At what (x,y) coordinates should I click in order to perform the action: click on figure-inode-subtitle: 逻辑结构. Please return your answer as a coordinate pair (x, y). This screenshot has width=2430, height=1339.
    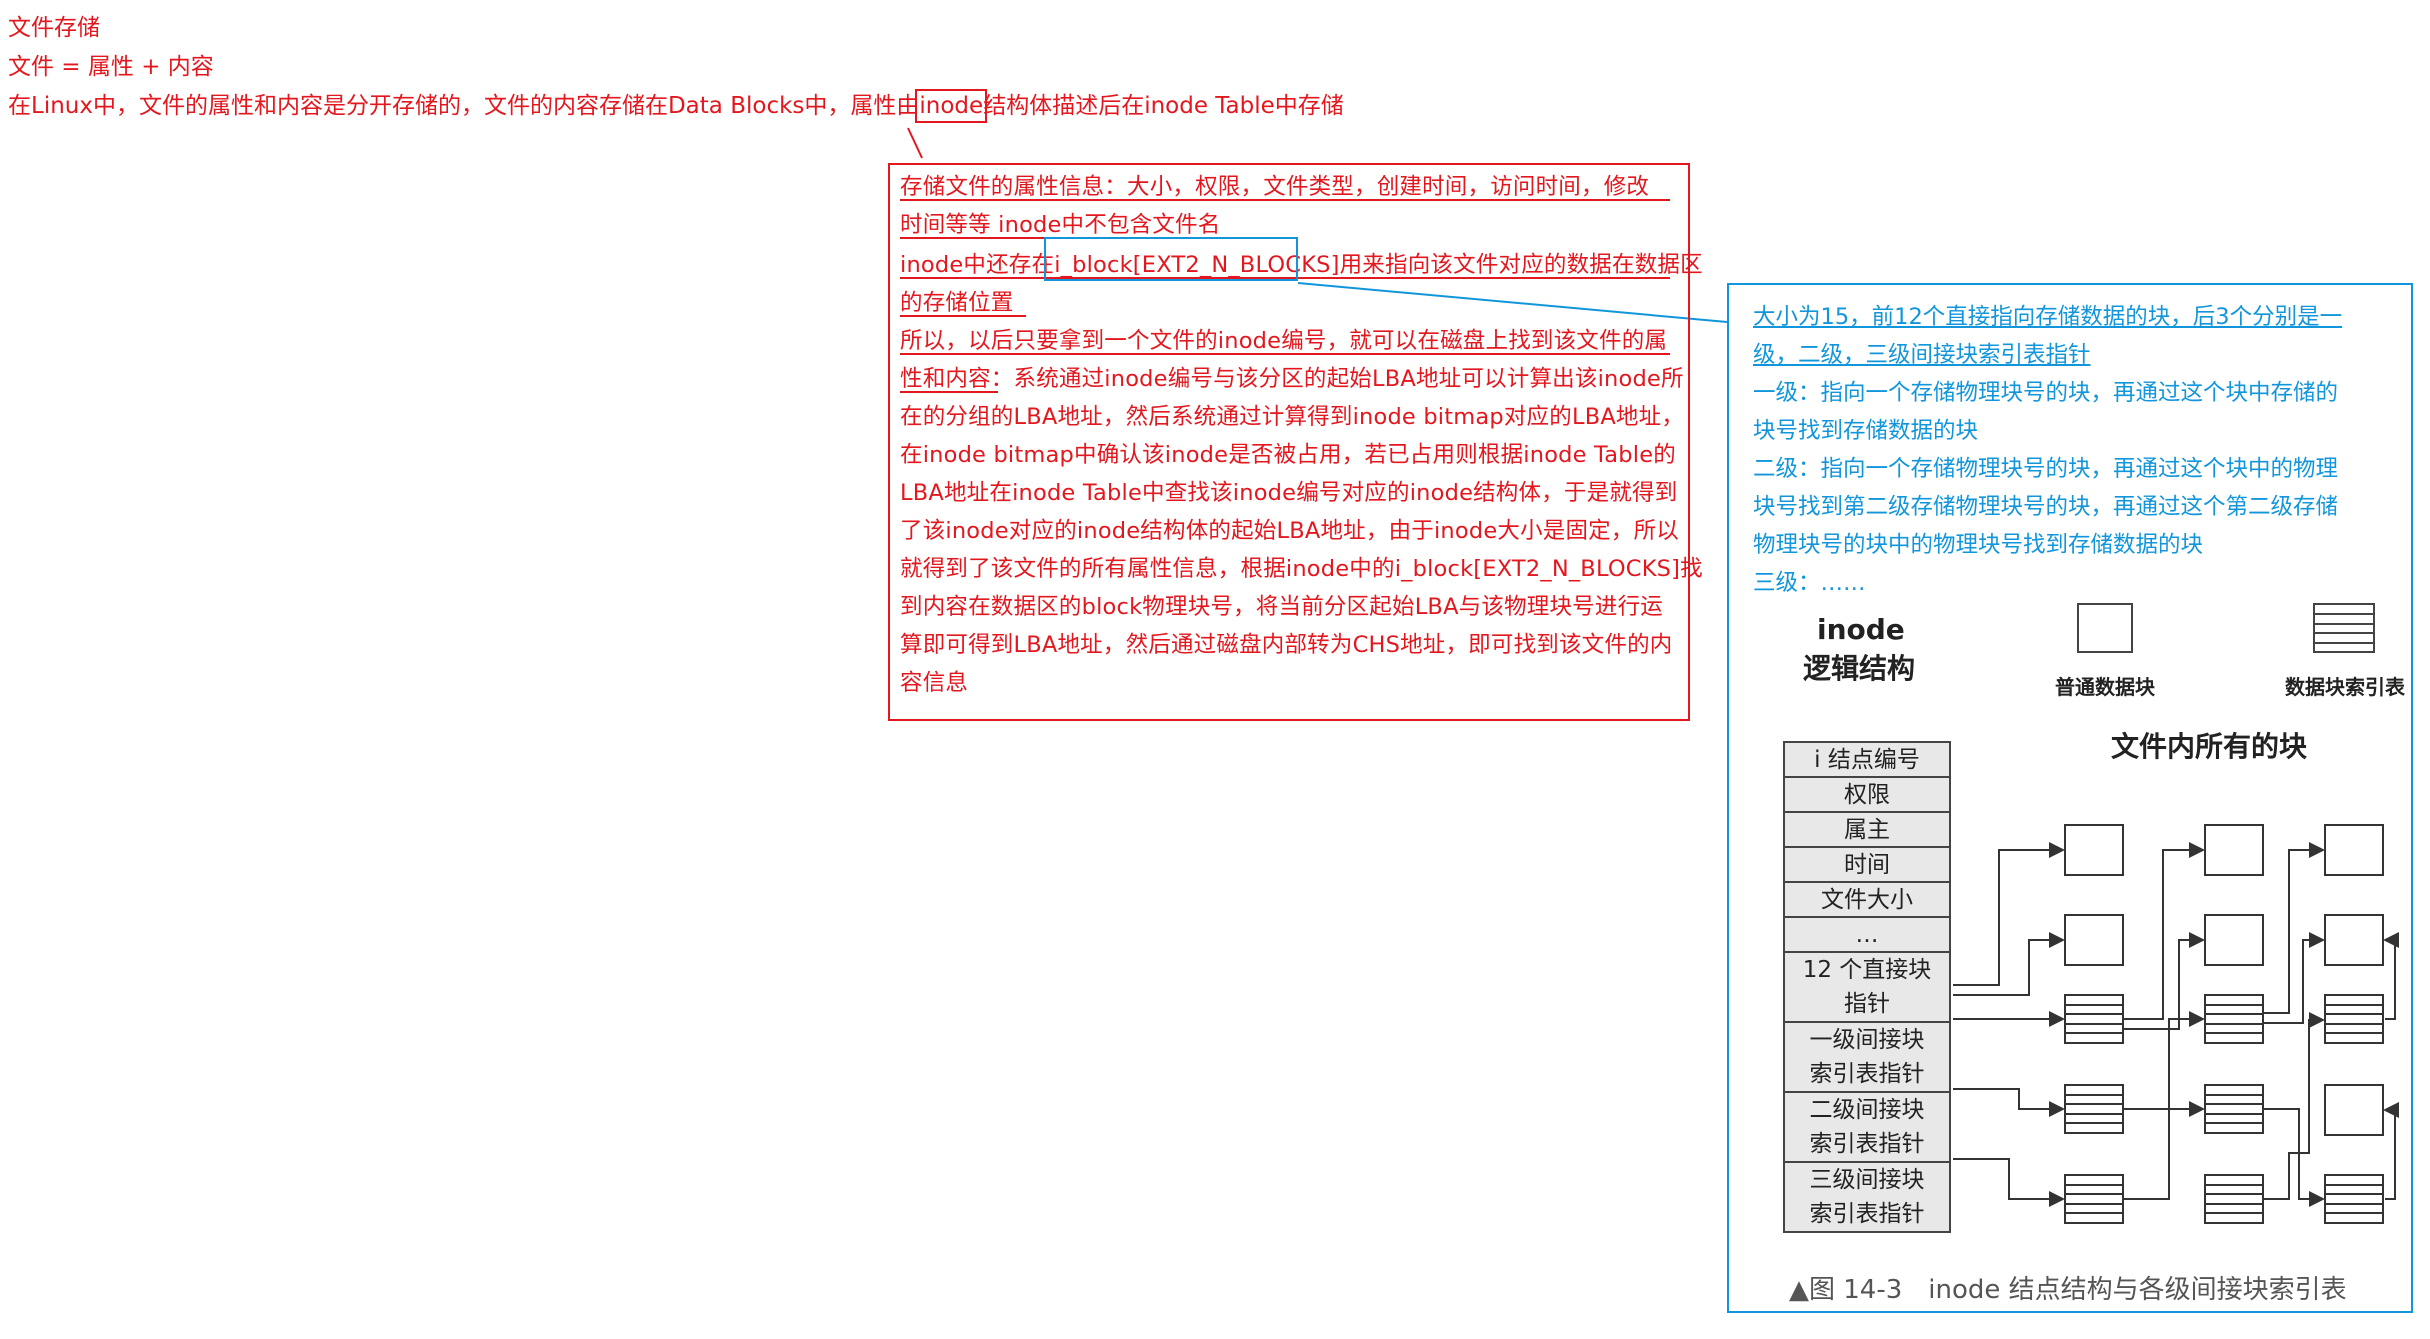
    Looking at the image, I should click on (1859, 668).